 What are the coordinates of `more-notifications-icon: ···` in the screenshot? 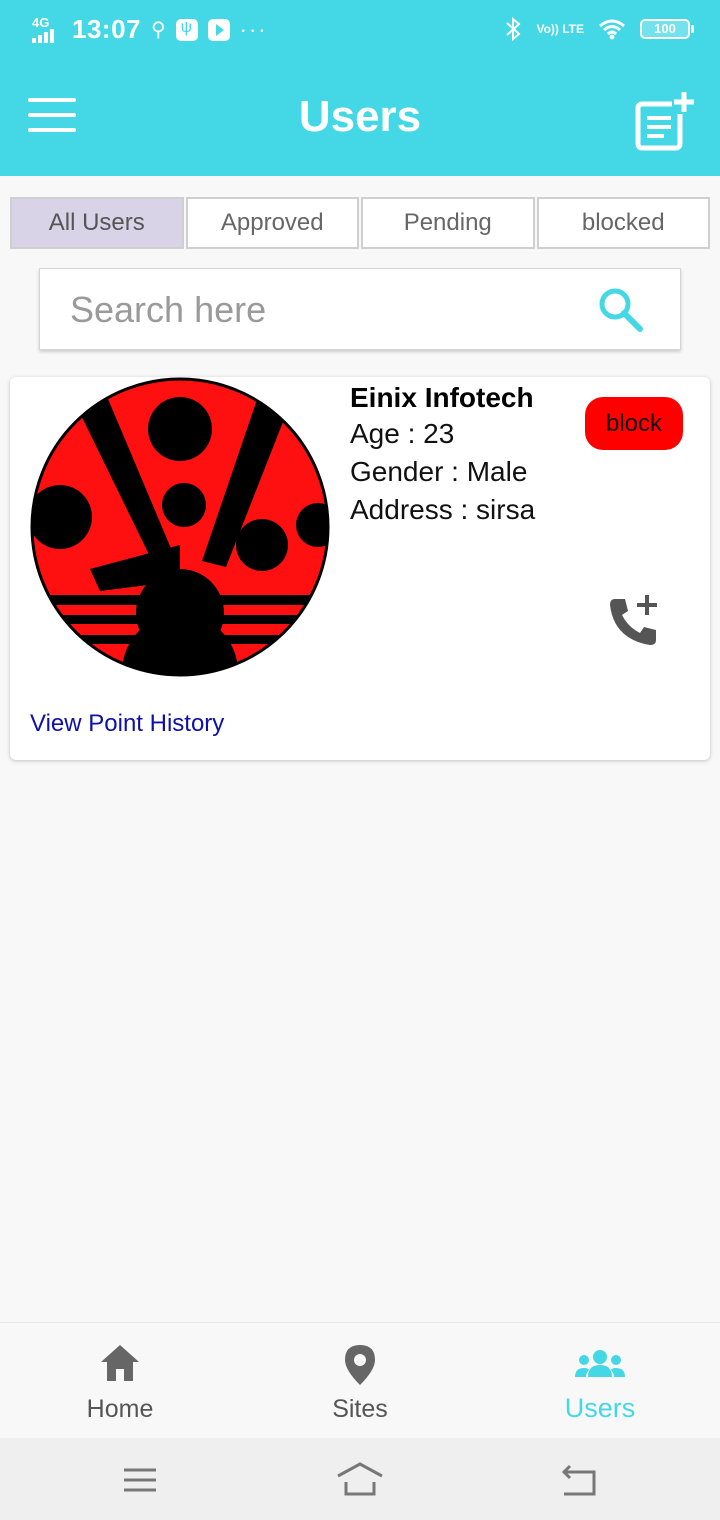 It's located at (253, 29).